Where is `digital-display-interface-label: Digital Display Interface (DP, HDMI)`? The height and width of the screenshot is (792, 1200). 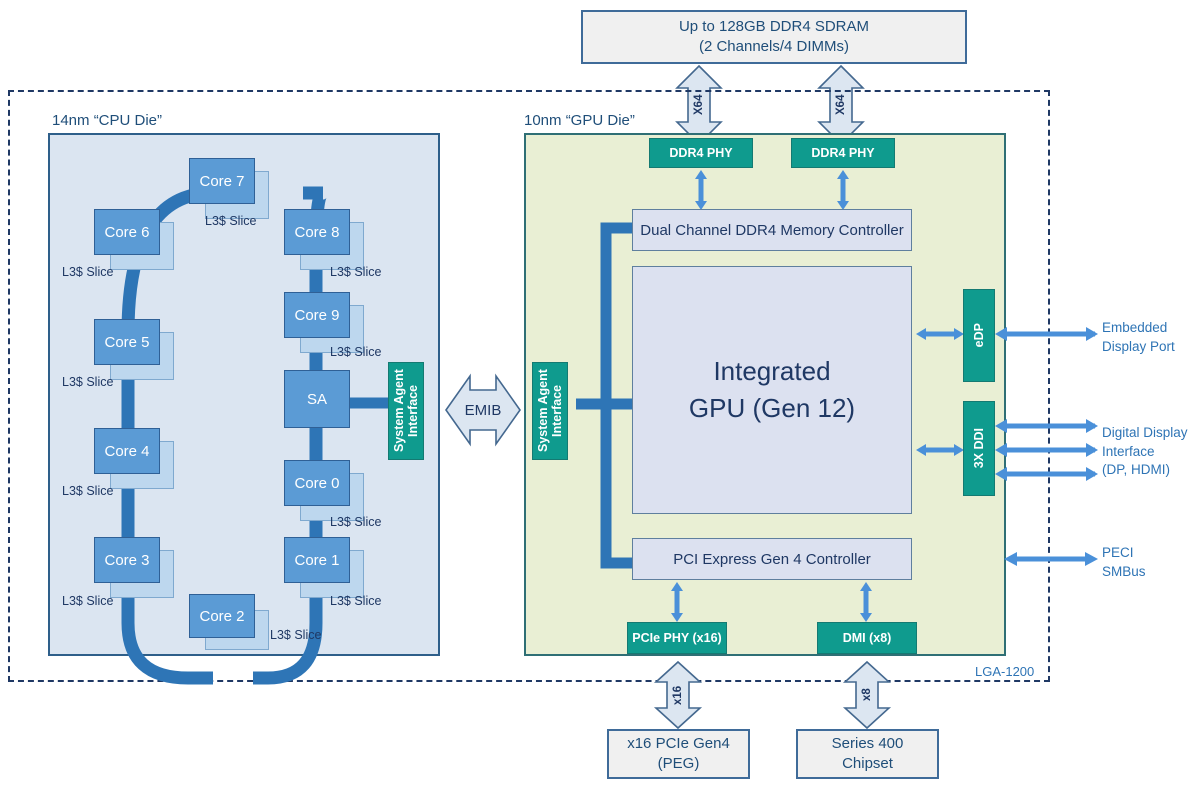
digital-display-interface-label: Digital Display Interface (DP, HDMI) is located at coordinates (1145, 452).